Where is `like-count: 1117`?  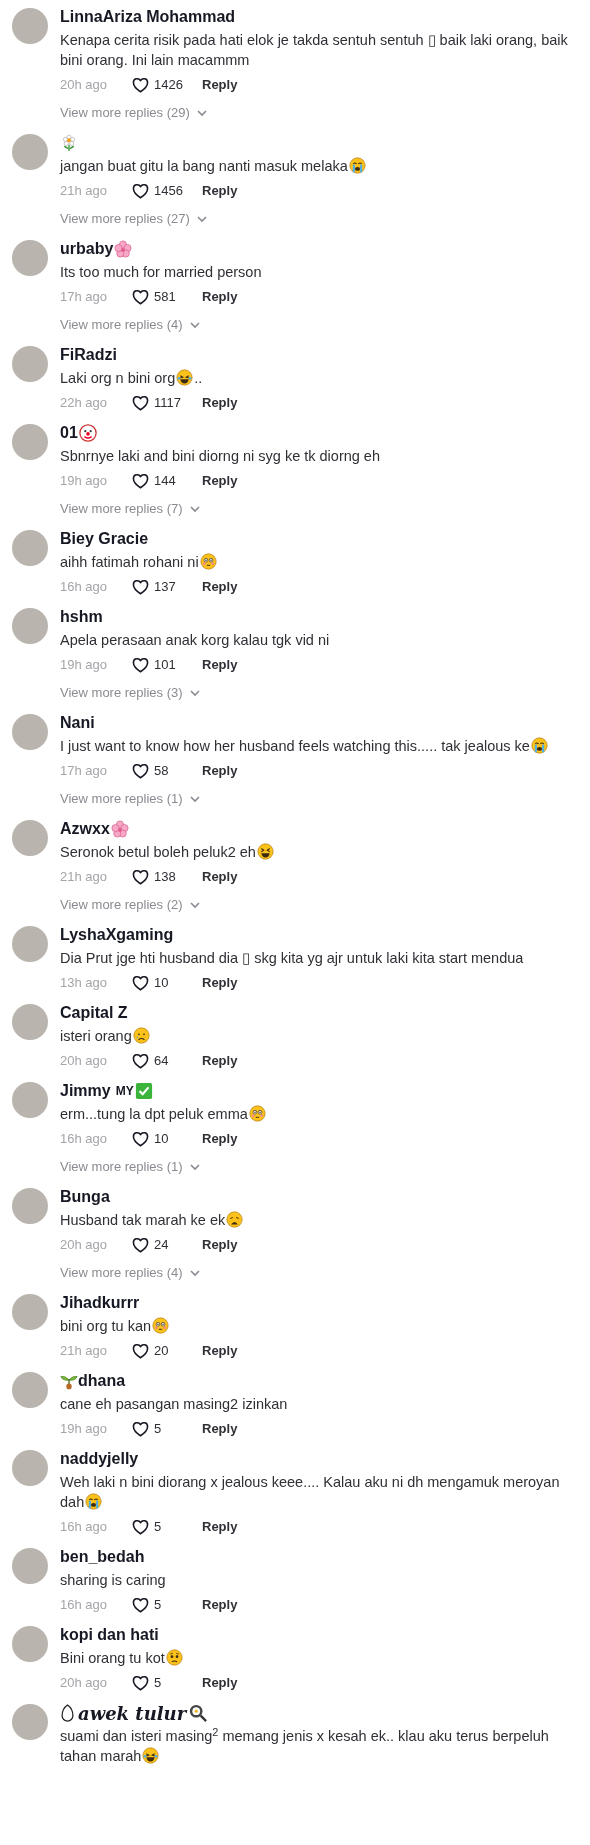 like-count: 1117 is located at coordinates (167, 403).